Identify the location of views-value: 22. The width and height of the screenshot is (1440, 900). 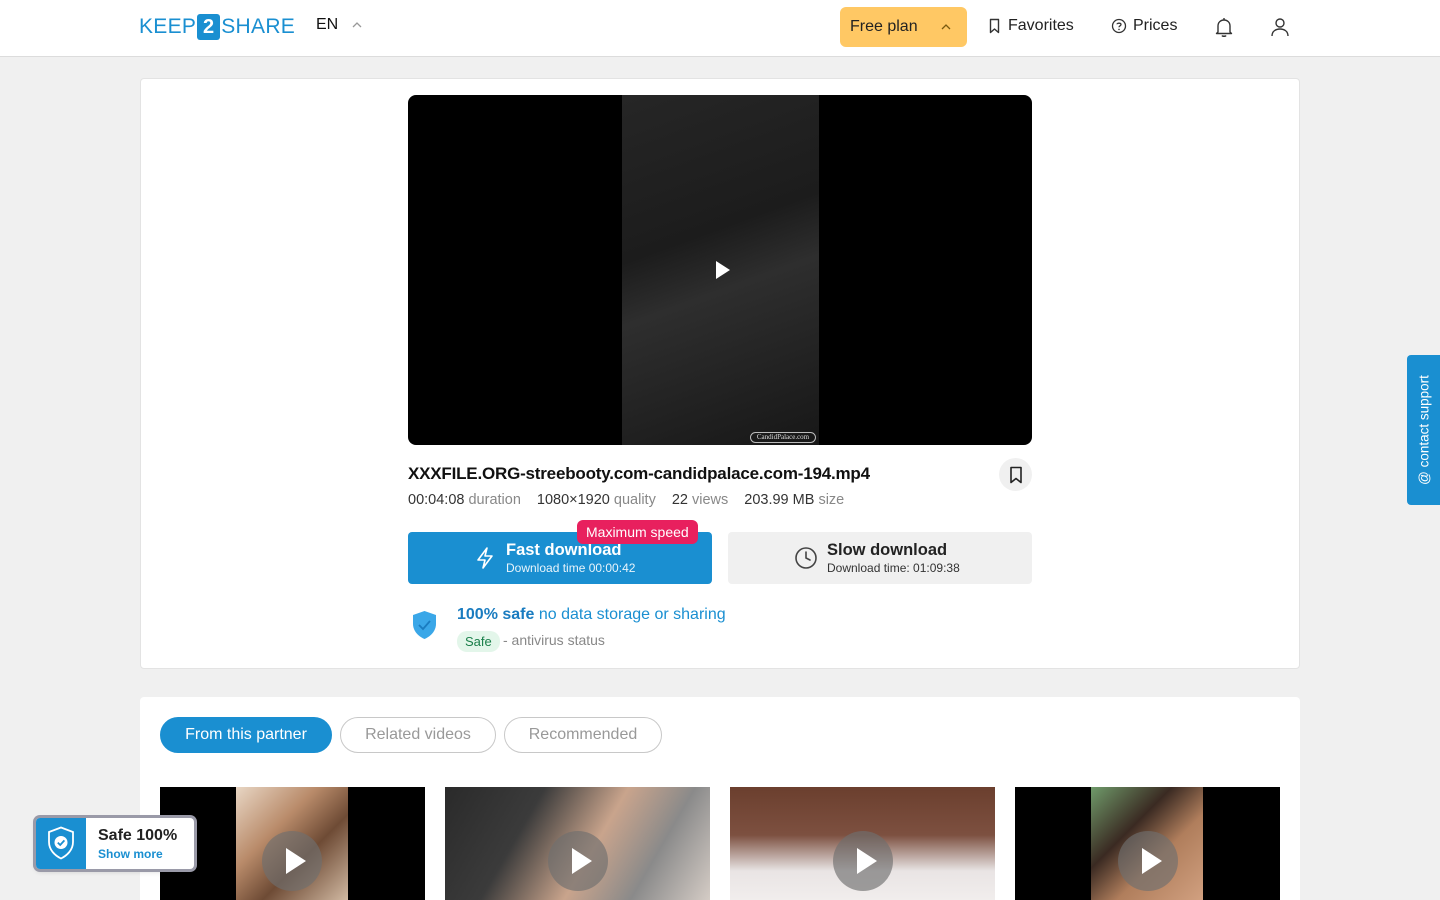
(679, 500).